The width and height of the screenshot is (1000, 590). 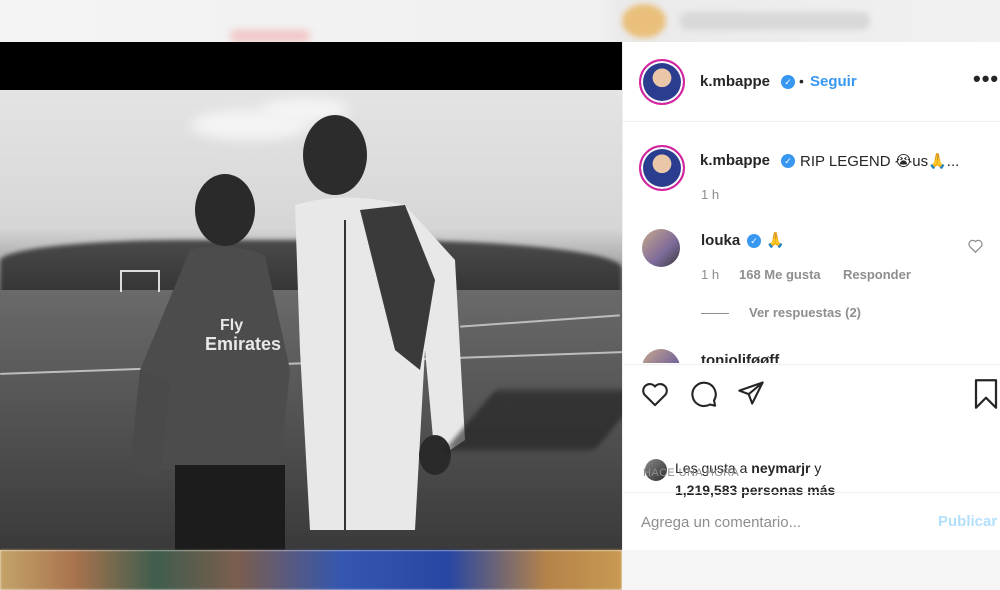 What do you see at coordinates (975, 246) in the screenshot?
I see `like-comment-icon` at bounding box center [975, 246].